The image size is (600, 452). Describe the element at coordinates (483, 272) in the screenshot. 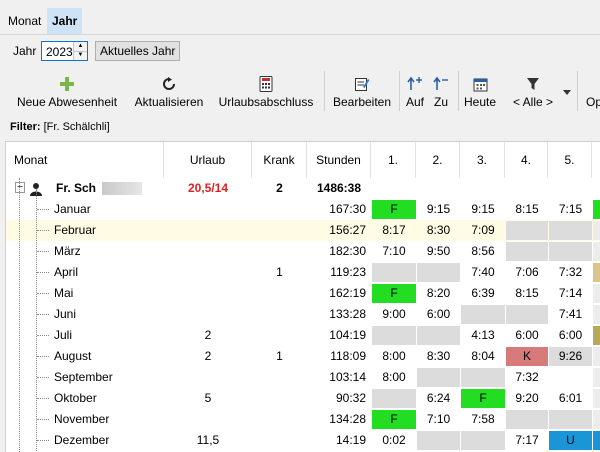

I see `day-cell: 7:40` at that location.